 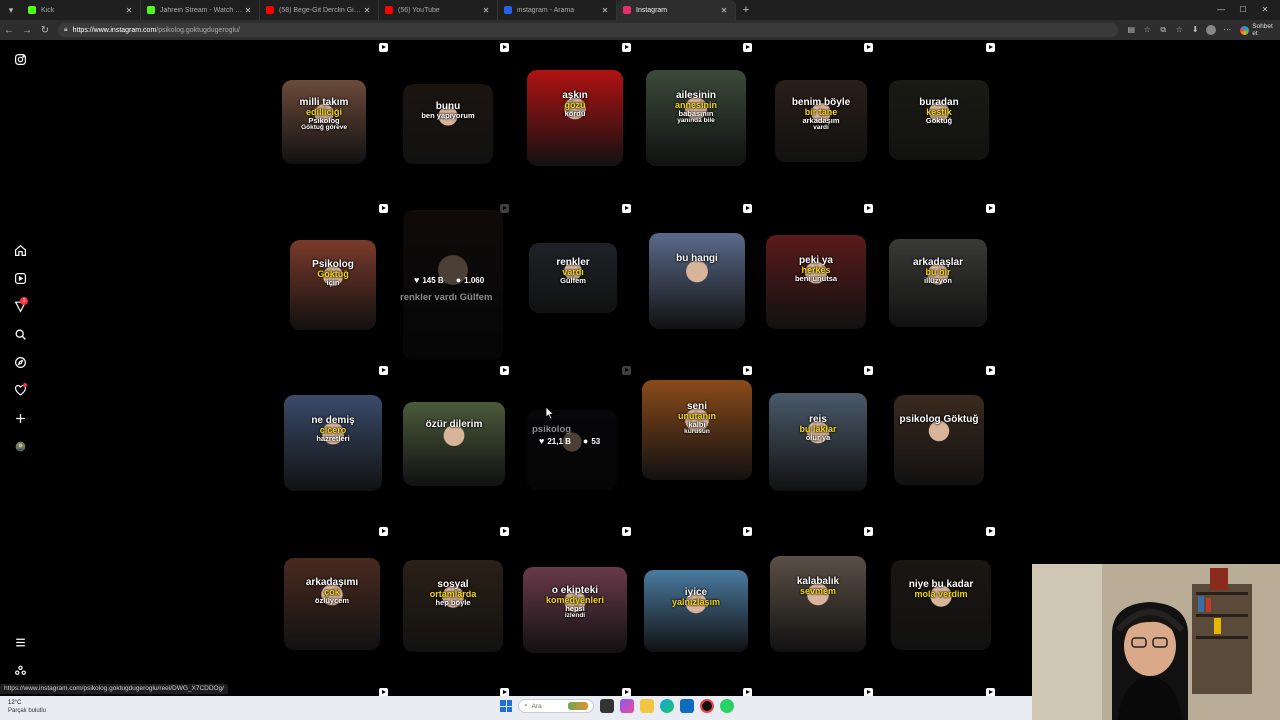 What do you see at coordinates (707, 706) in the screenshot?
I see `recording-app-icon` at bounding box center [707, 706].